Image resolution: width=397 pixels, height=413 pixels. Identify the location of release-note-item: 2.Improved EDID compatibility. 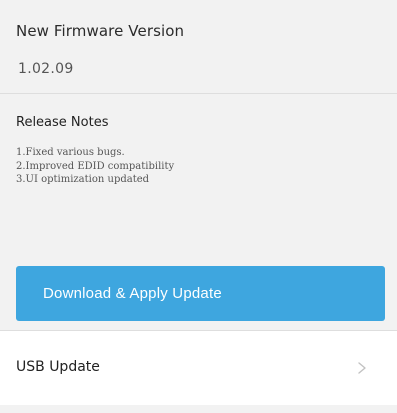
(95, 166).